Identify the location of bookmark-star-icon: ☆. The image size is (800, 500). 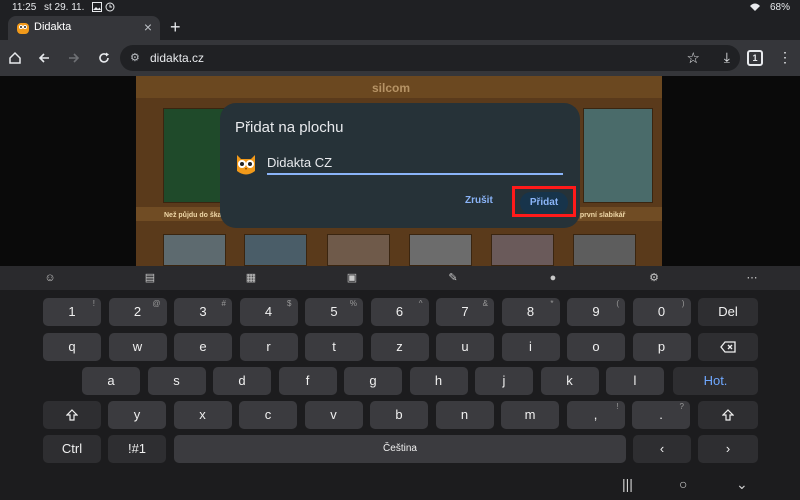
(693, 58).